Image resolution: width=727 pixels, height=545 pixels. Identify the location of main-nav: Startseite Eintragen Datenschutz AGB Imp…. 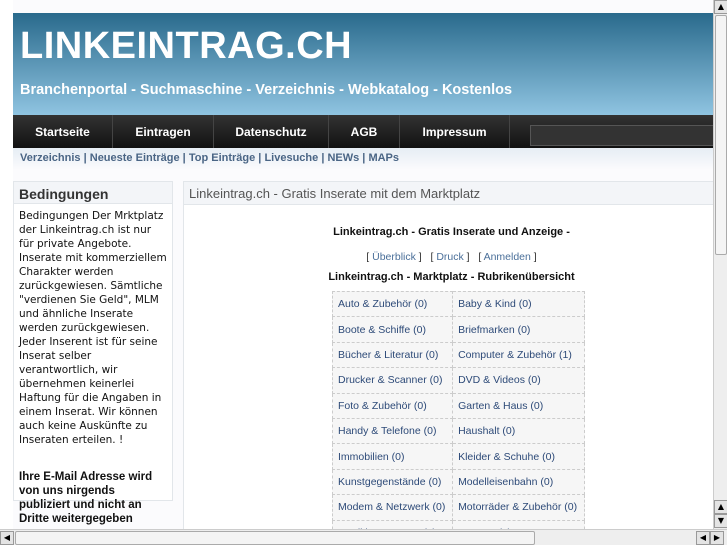
(363, 131).